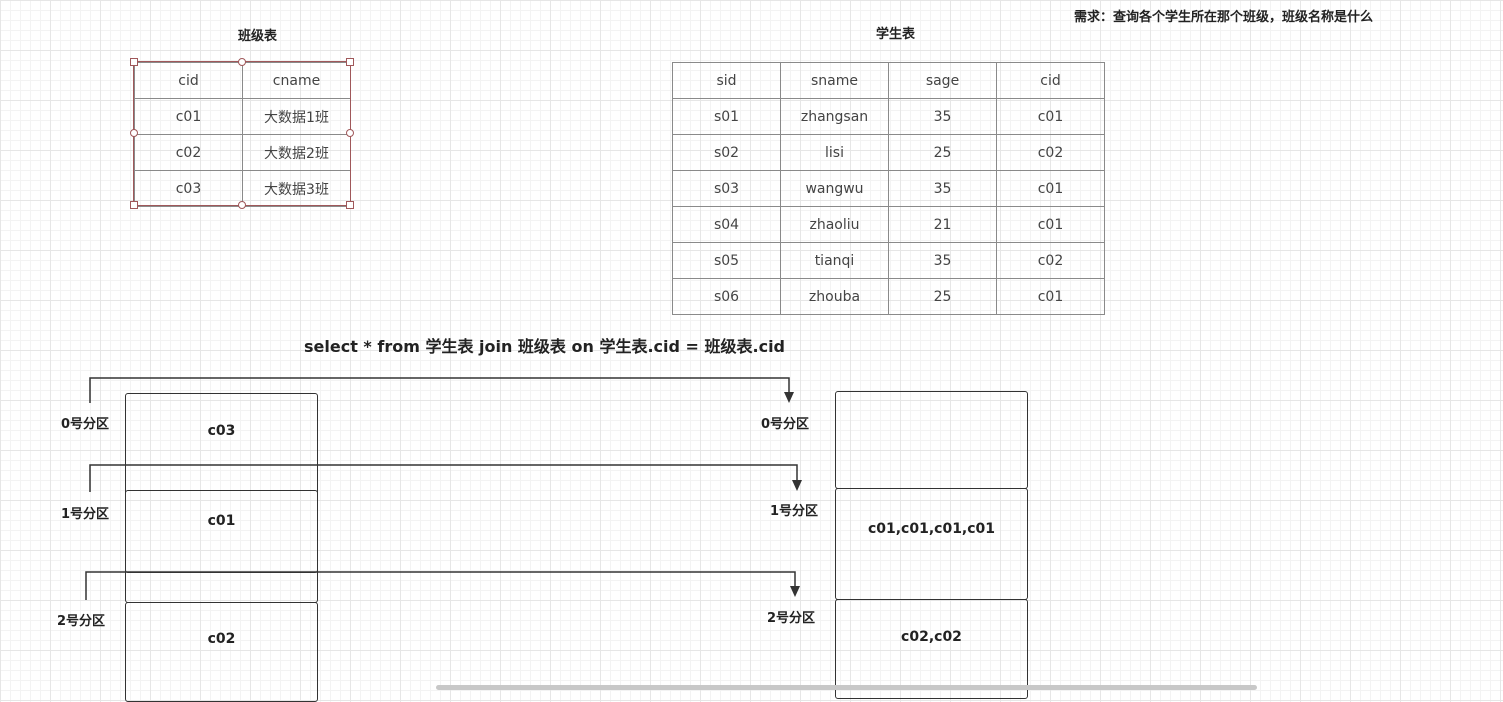  I want to click on right-block-label-2: c02,c02, so click(931, 637).